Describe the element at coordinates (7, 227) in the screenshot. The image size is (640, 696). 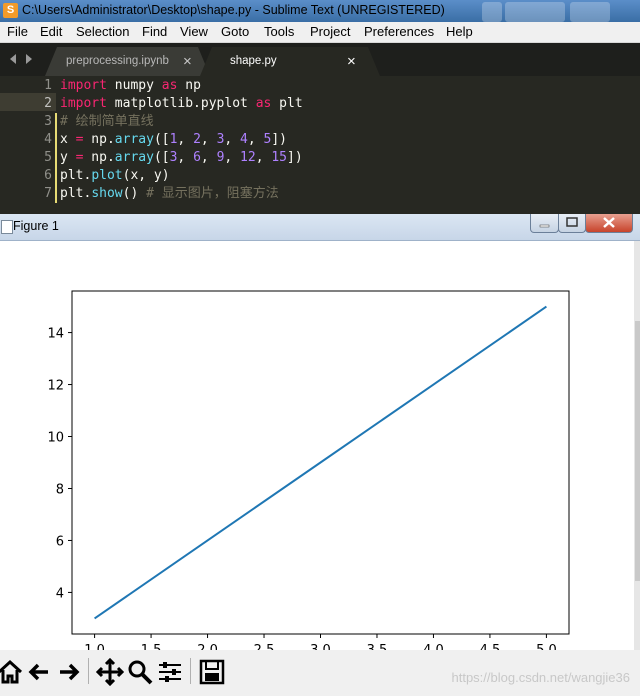
I see `figure-window-icon` at that location.